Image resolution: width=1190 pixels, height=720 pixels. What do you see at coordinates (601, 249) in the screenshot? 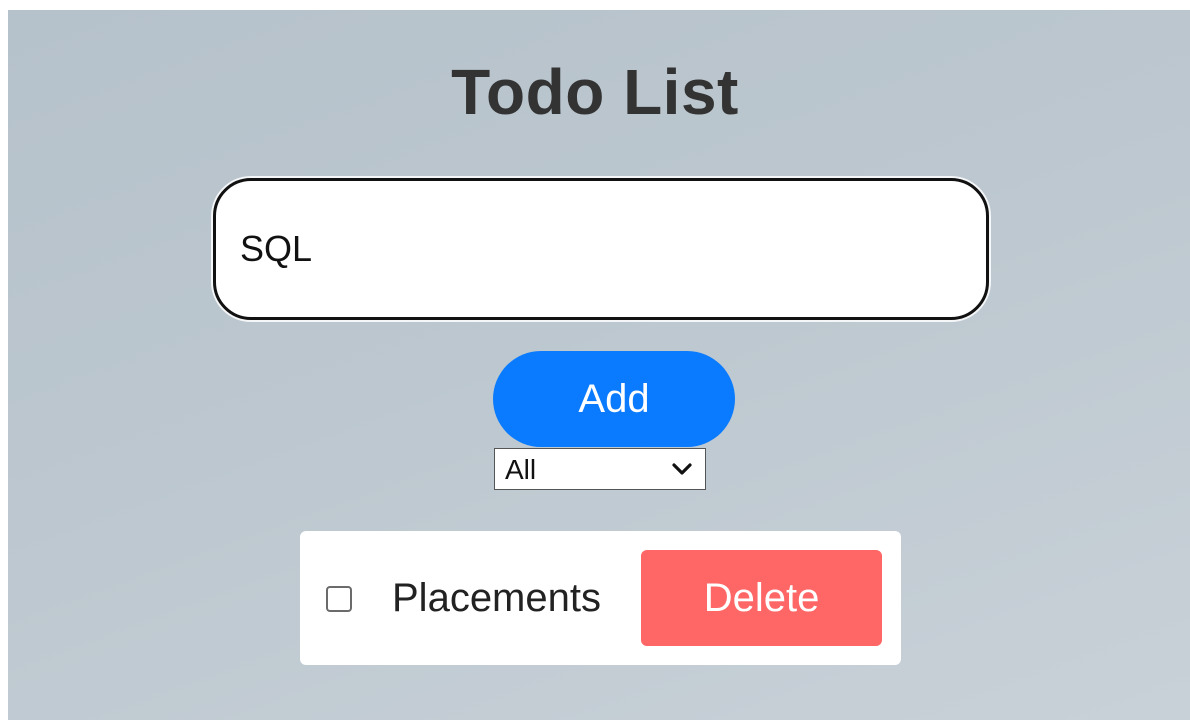
I see `todo-input` at bounding box center [601, 249].